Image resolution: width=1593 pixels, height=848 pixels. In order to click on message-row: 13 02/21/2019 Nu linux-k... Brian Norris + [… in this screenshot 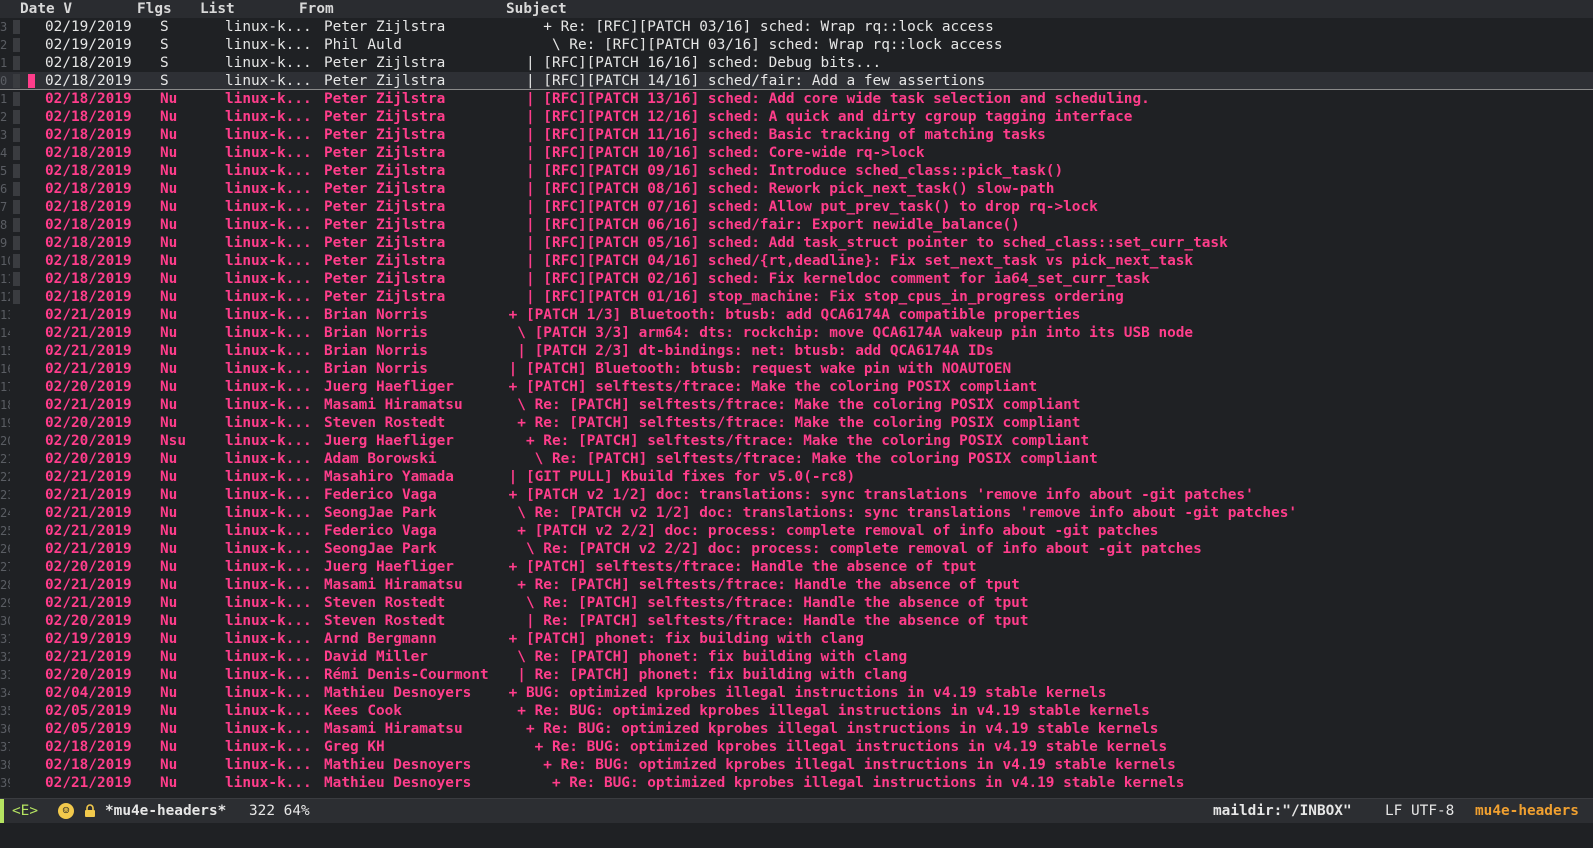, I will do `click(796, 315)`.